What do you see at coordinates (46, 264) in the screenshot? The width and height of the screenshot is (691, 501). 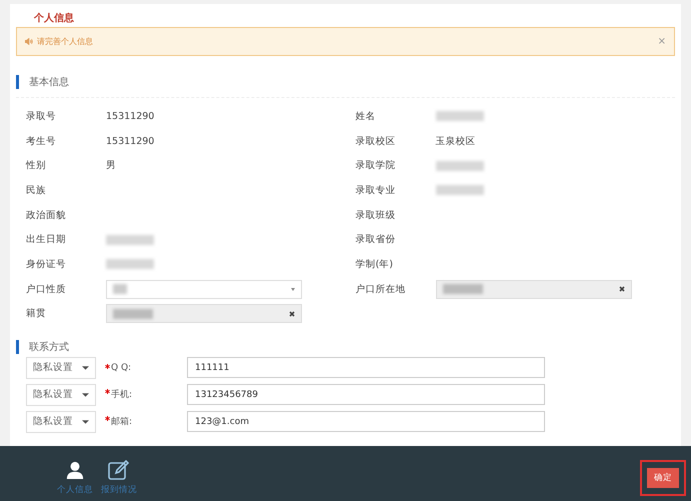 I see `field-label: 身份证号` at bounding box center [46, 264].